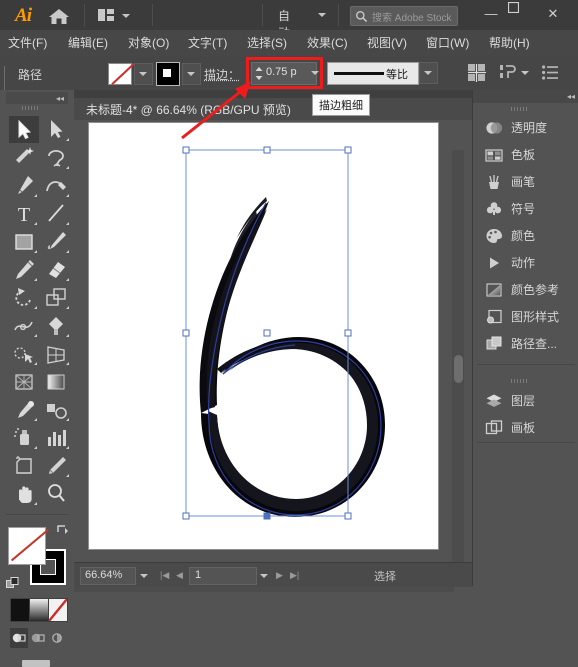 Image resolution: width=578 pixels, height=667 pixels. Describe the element at coordinates (13, 584) in the screenshot. I see `default-fill-stroke-icon` at that location.